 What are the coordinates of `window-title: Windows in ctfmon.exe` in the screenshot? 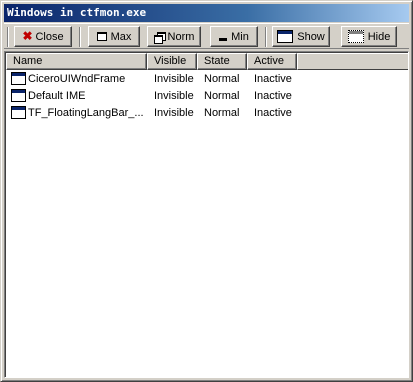 It's located at (77, 12).